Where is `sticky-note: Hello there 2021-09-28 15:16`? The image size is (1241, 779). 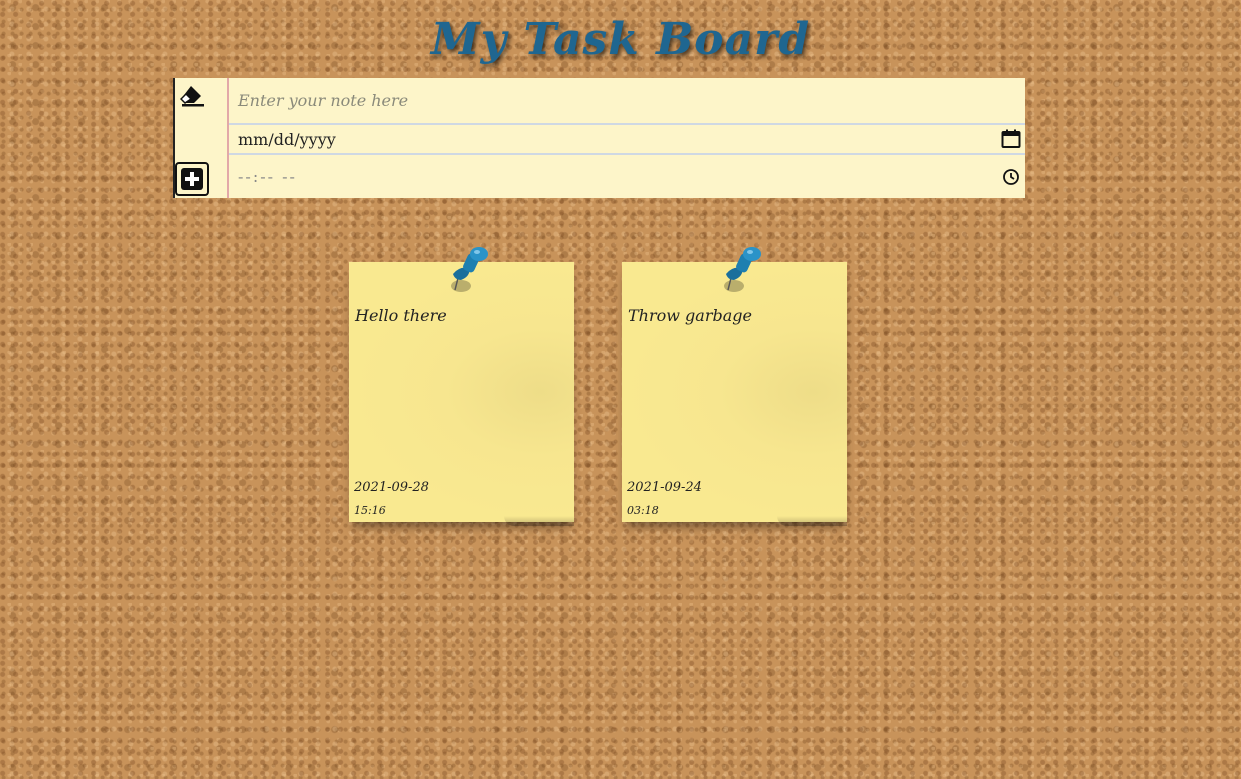 sticky-note: Hello there 2021-09-28 15:16 is located at coordinates (461, 386).